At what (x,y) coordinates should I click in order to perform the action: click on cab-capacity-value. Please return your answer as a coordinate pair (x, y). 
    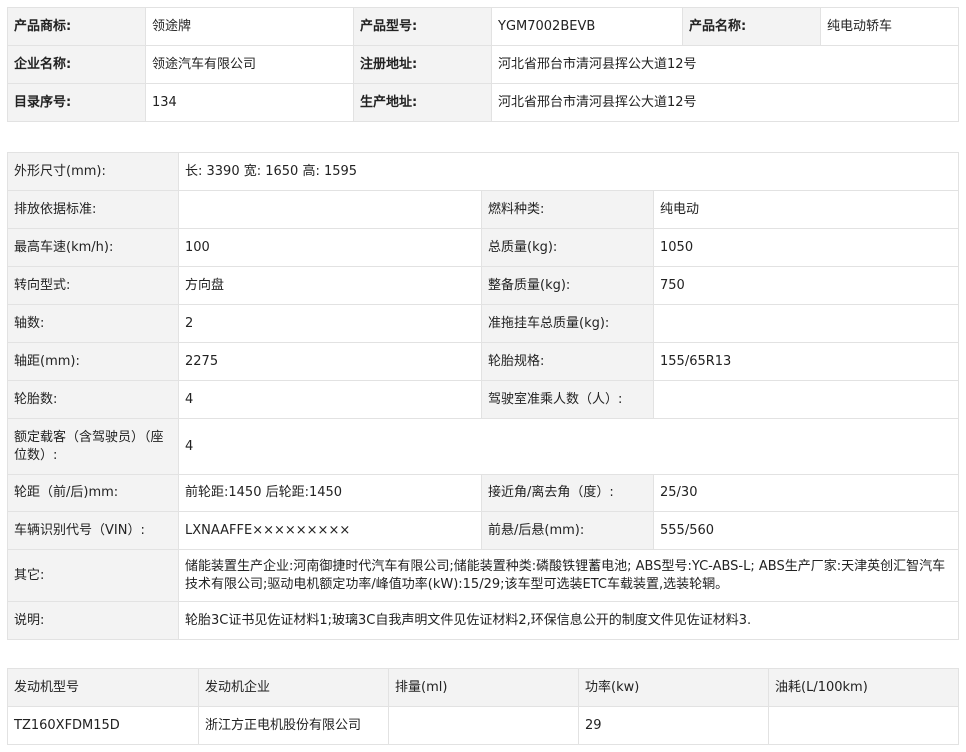
    Looking at the image, I should click on (806, 399).